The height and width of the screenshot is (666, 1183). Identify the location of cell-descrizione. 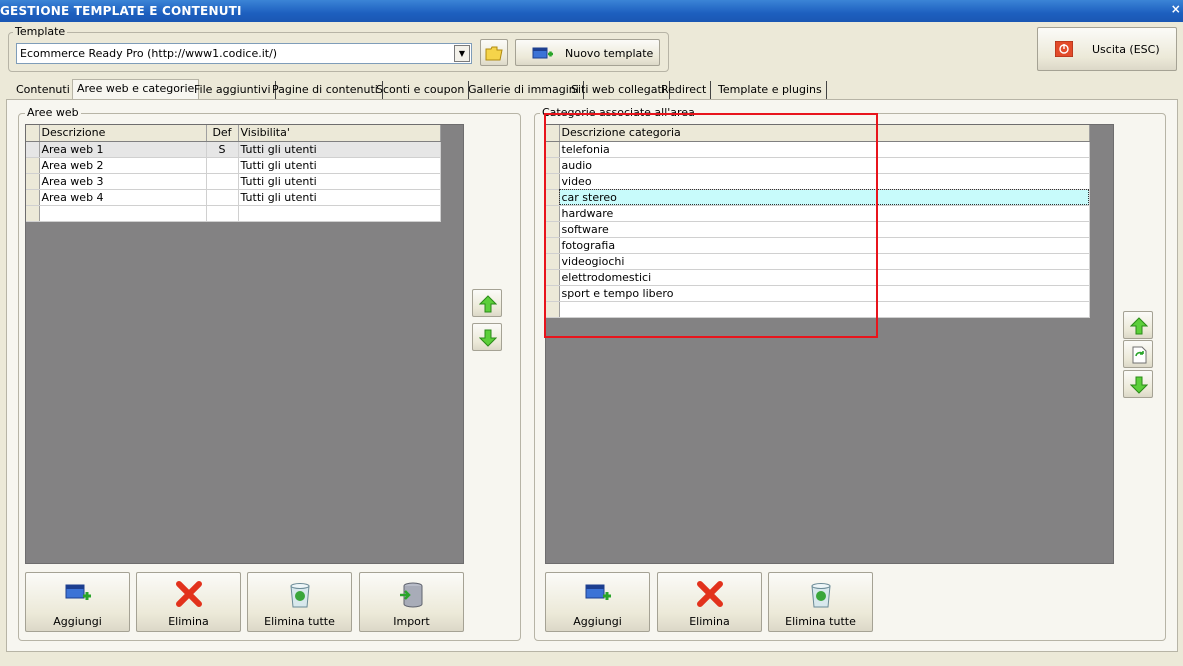
(123, 213).